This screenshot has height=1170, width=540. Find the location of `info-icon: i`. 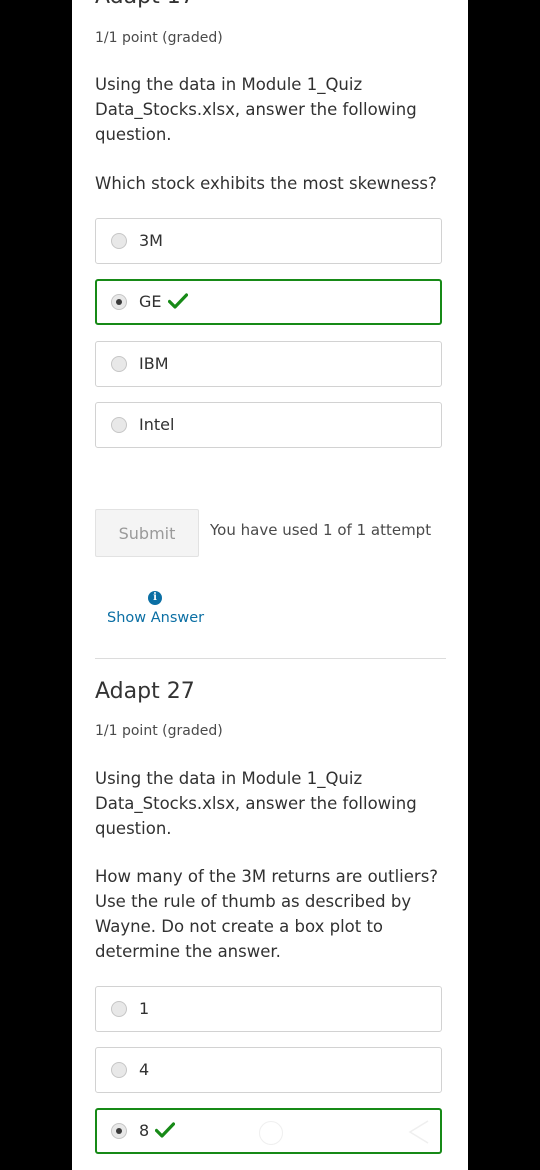

info-icon: i is located at coordinates (155, 598).